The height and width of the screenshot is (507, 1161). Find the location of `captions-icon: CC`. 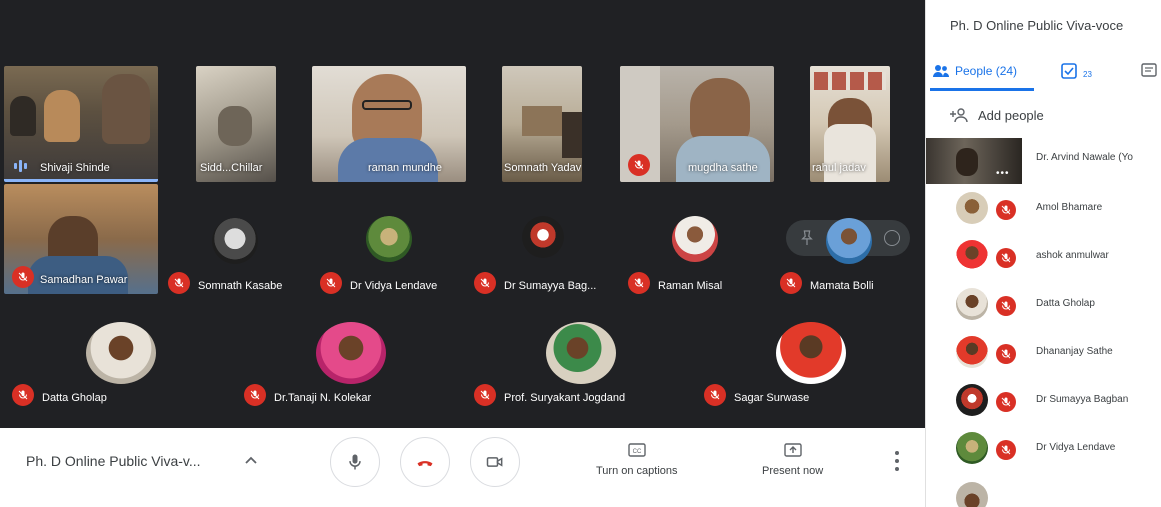

captions-icon: CC is located at coordinates (637, 450).